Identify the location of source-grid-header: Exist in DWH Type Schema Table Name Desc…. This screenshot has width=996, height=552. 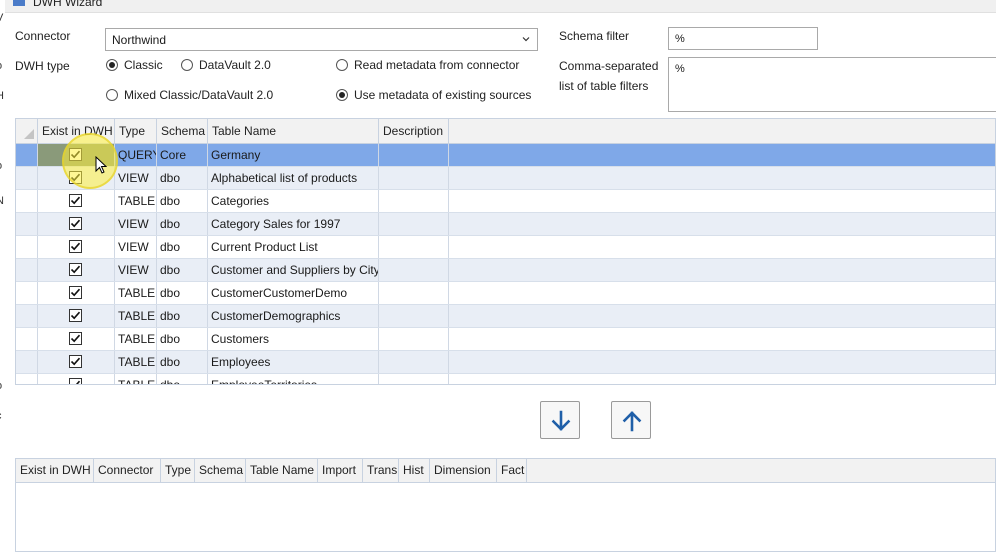
(505, 131).